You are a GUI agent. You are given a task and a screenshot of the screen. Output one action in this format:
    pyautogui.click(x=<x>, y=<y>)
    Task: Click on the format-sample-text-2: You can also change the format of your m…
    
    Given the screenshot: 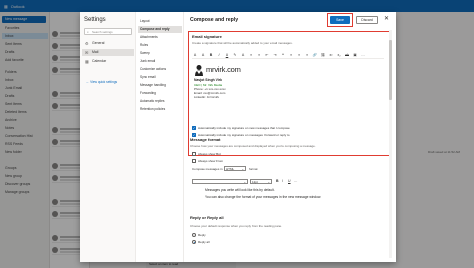 What is the action you would take?
    pyautogui.click(x=263, y=197)
    